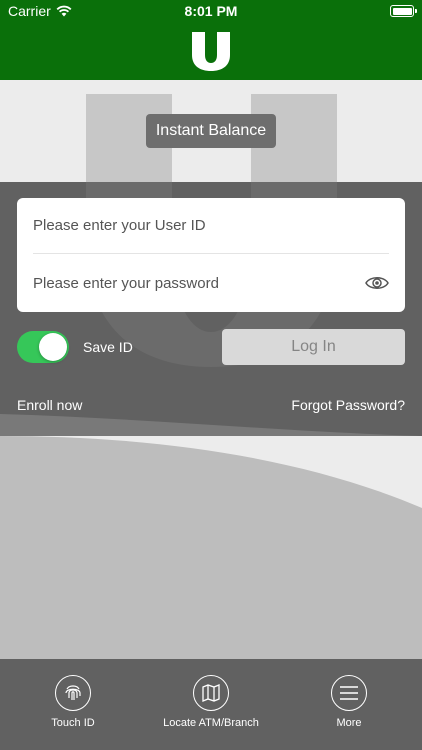 This screenshot has height=750, width=422. What do you see at coordinates (73, 693) in the screenshot?
I see `fingerprint-icon` at bounding box center [73, 693].